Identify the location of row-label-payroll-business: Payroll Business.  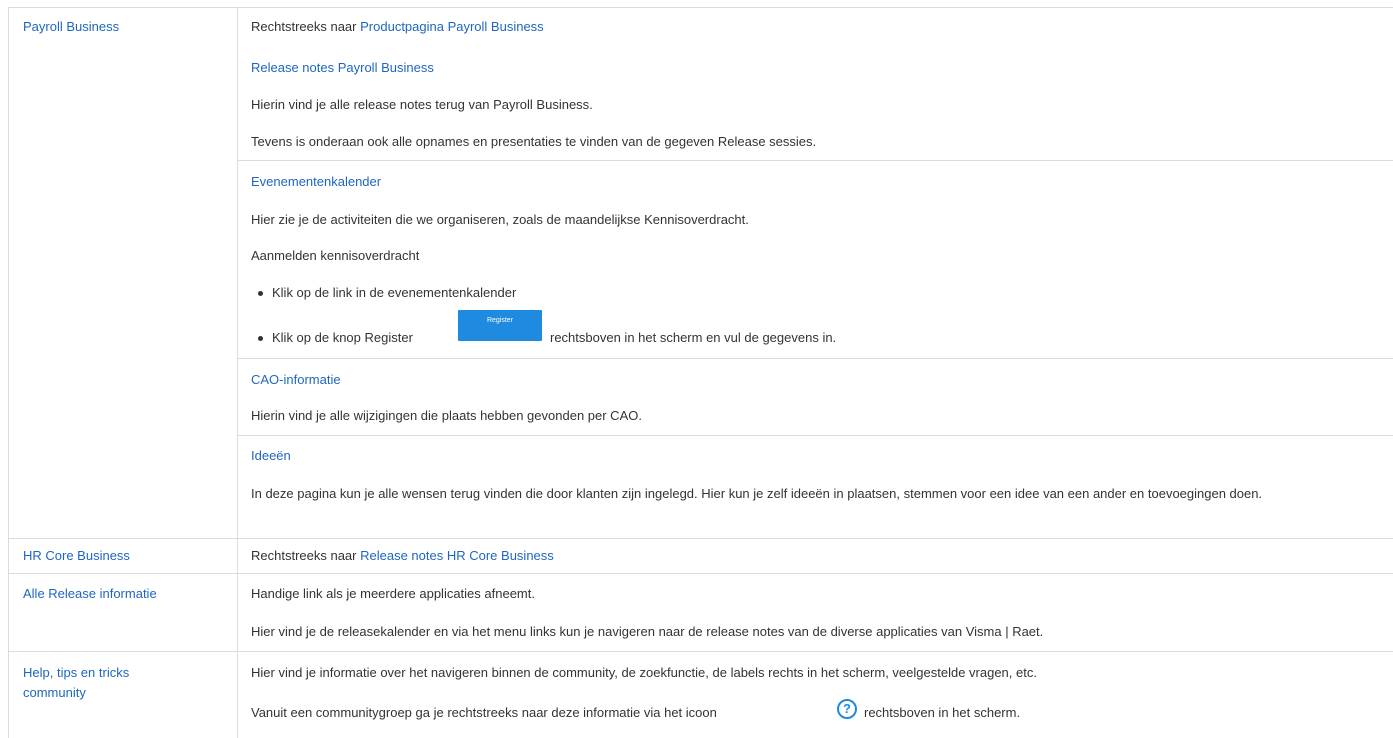
(71, 27).